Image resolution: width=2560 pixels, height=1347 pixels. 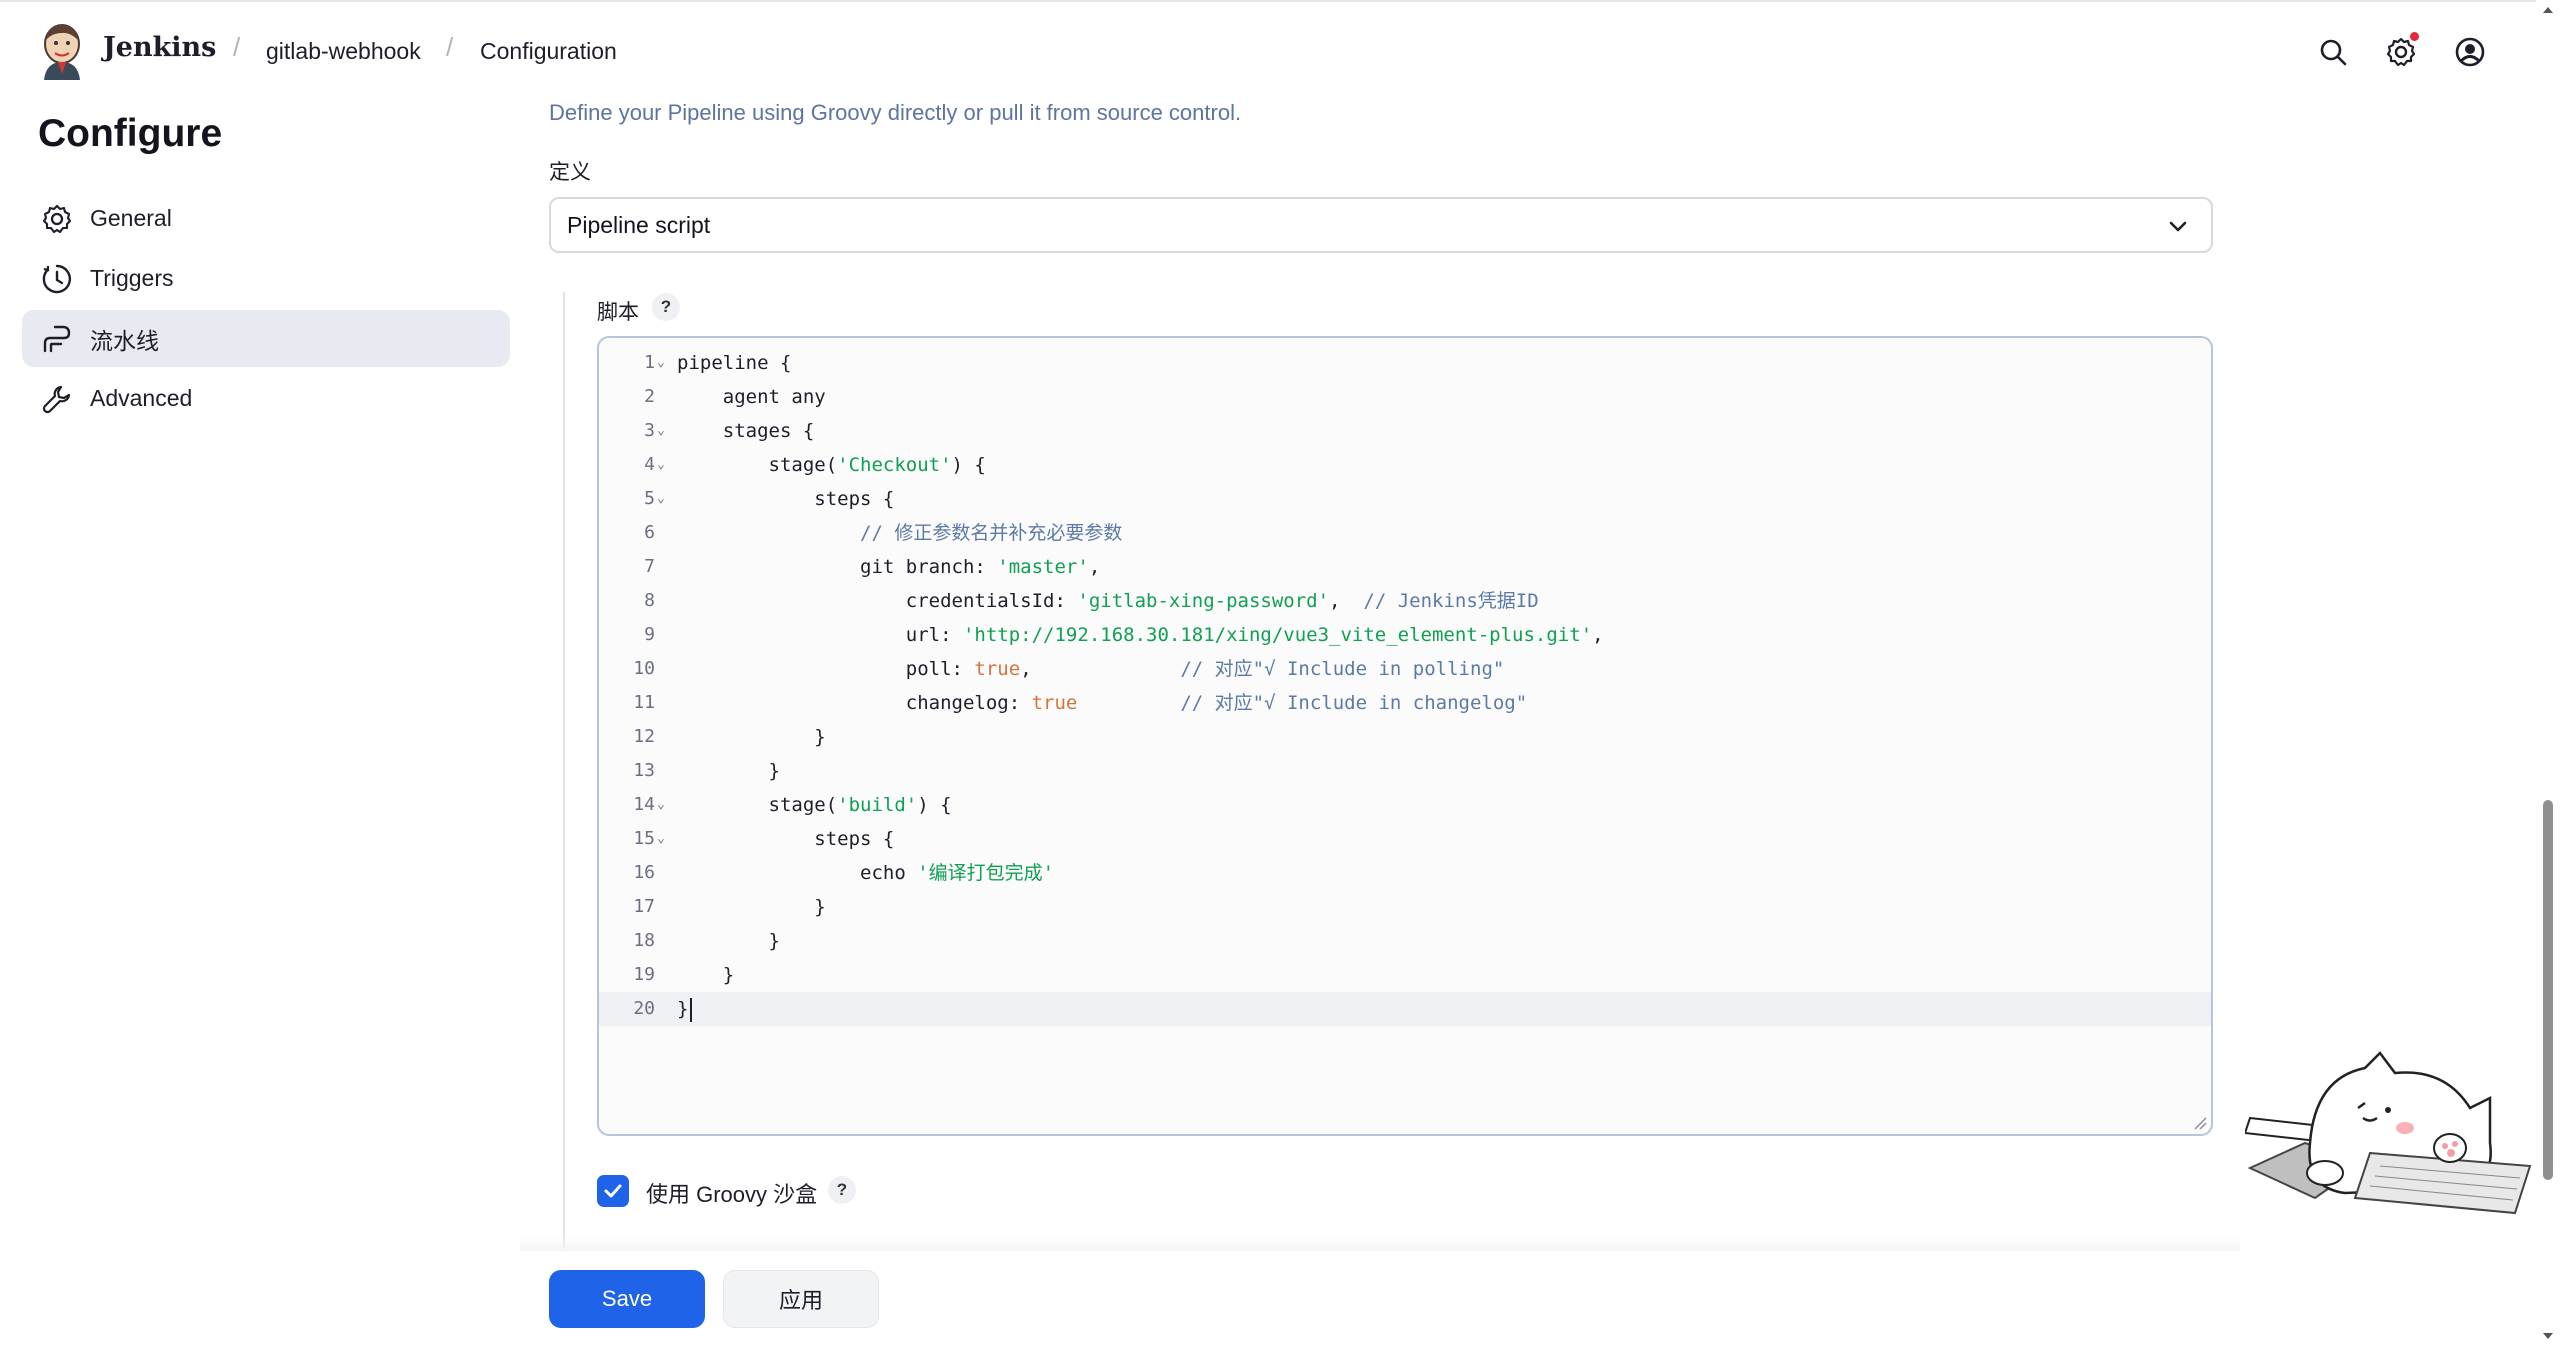 What do you see at coordinates (2548, 990) in the screenshot?
I see `scrollbar-thumb` at bounding box center [2548, 990].